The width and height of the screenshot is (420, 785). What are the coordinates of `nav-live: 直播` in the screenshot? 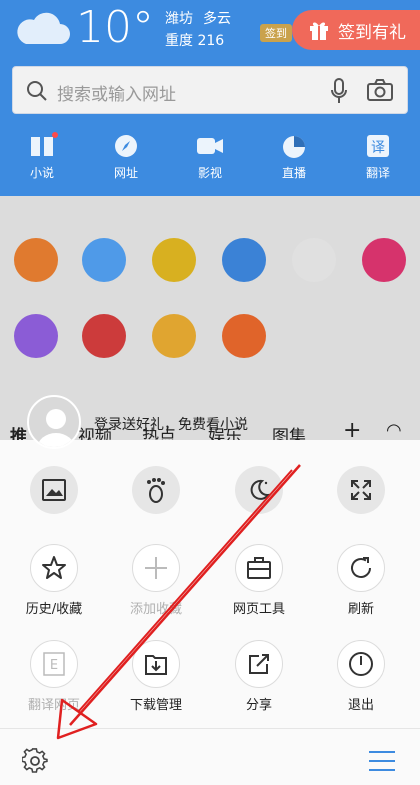 It's located at (294, 158).